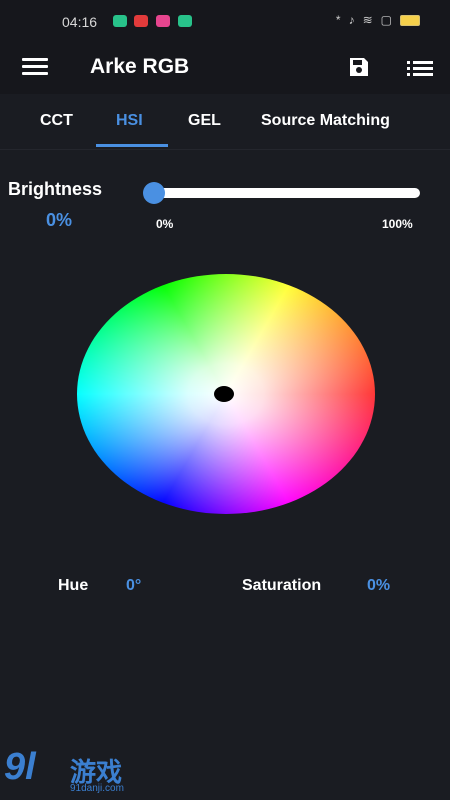 This screenshot has width=450, height=800. Describe the element at coordinates (74, 771) in the screenshot. I see `watermark: 9l 游戏 91danji.com` at that location.